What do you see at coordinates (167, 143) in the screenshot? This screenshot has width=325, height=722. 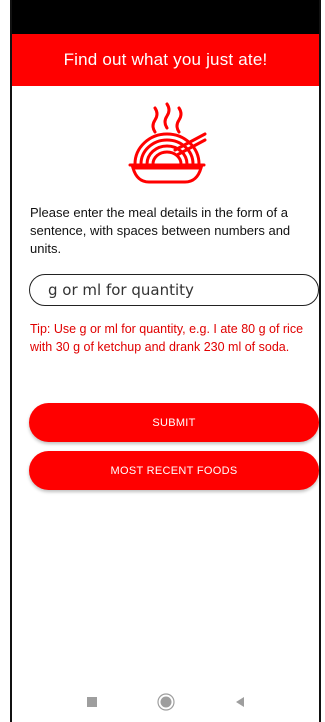 I see `noodle-bowl-icon` at bounding box center [167, 143].